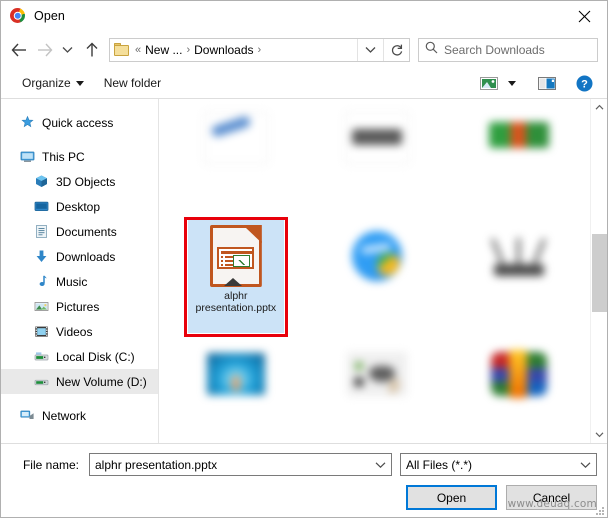  Describe the element at coordinates (552, 504) in the screenshot. I see `watermark: www.deuaq.com` at that location.